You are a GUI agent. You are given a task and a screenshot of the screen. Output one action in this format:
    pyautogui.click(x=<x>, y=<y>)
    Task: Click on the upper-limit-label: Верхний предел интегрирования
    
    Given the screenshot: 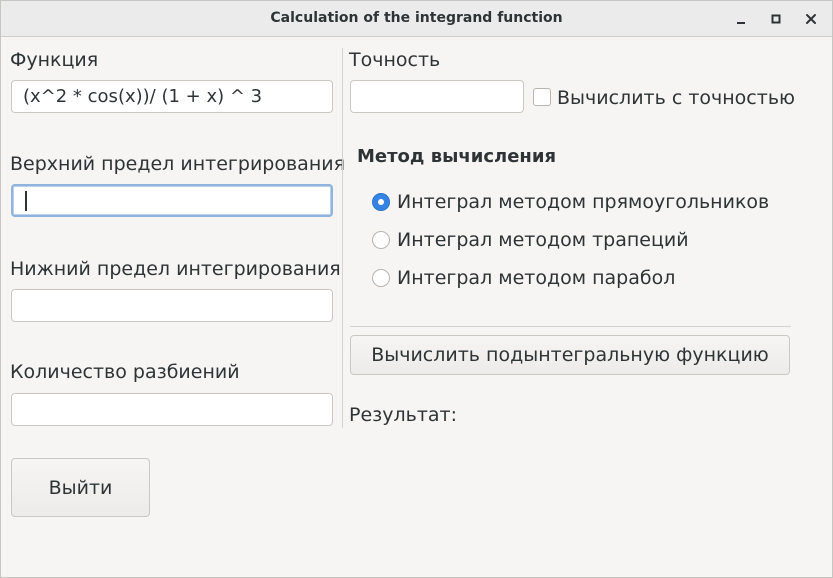 What is the action you would take?
    pyautogui.click(x=178, y=164)
    